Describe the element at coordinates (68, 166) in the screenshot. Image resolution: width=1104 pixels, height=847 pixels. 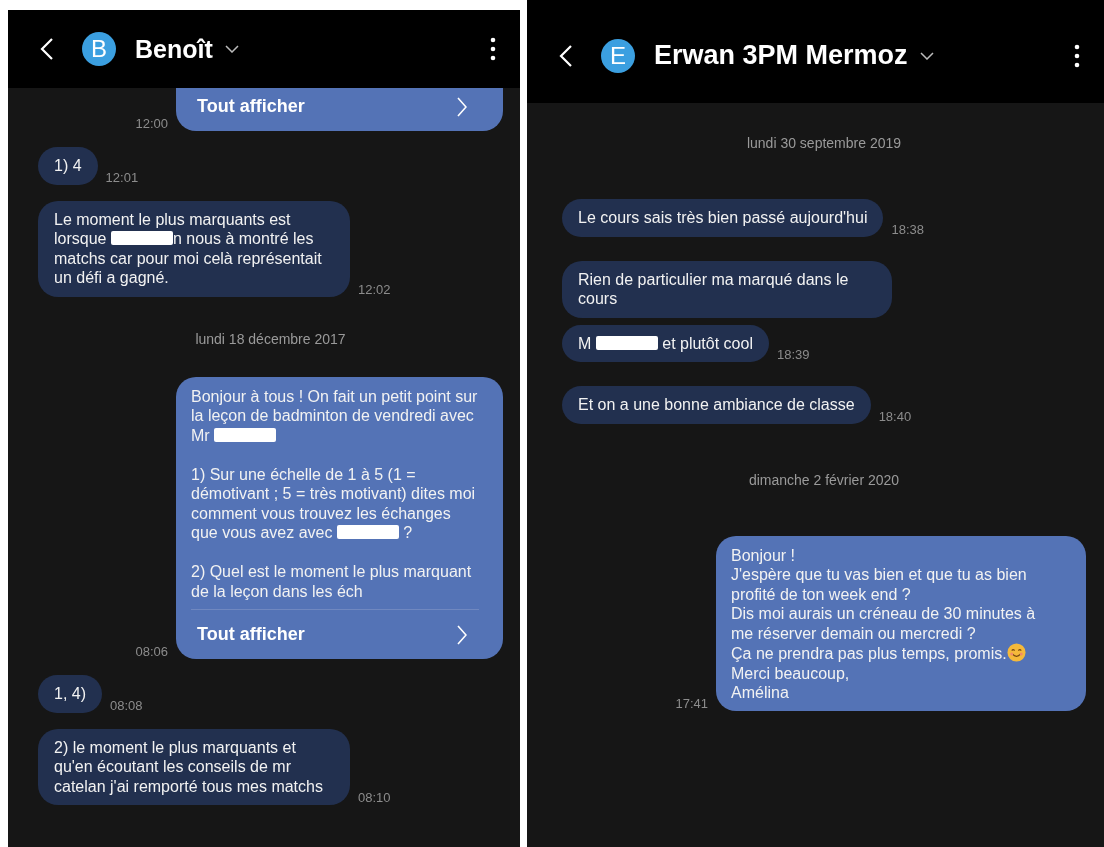
I see `message-text: 1) 4` at that location.